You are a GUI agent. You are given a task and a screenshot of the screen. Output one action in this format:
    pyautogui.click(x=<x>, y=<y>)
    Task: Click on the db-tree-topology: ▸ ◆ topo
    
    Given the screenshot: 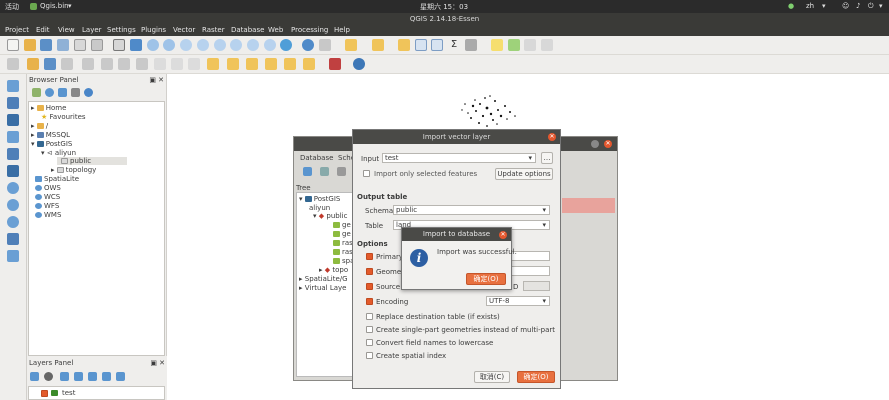 What is the action you would take?
    pyautogui.click(x=333, y=270)
    